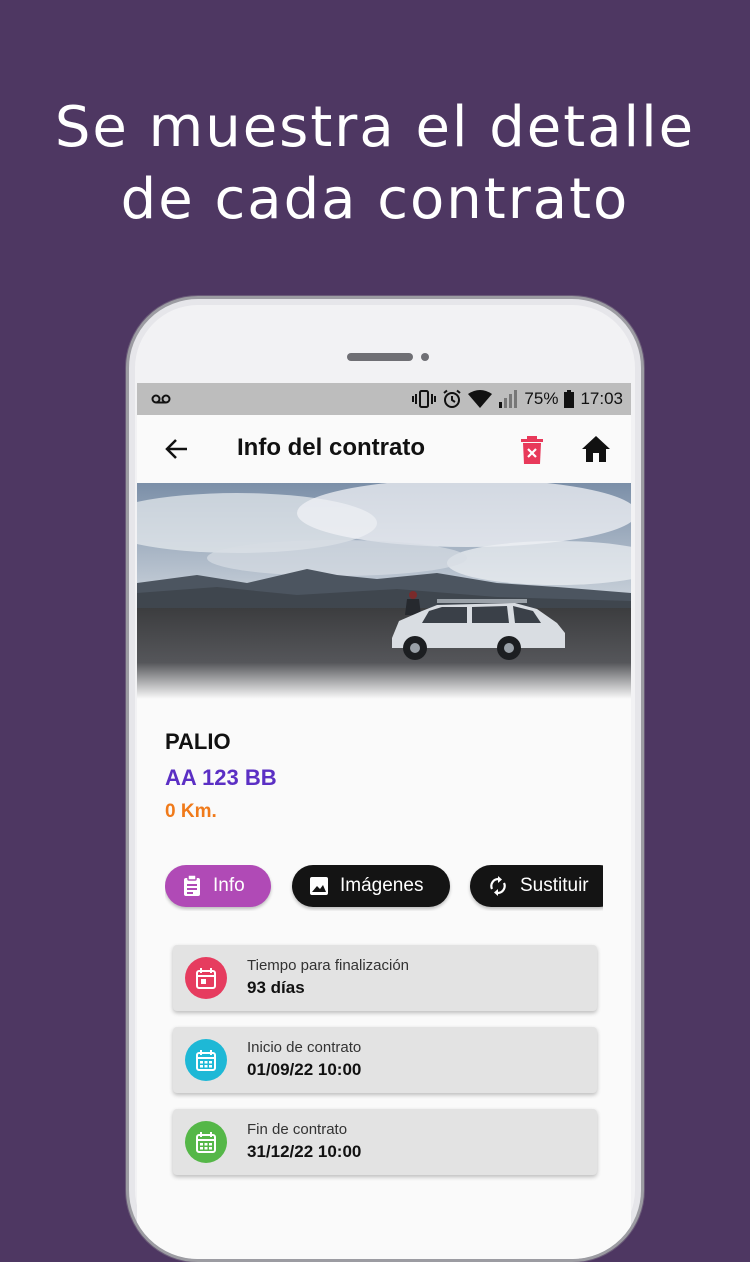 The image size is (750, 1262). What do you see at coordinates (161, 399) in the screenshot?
I see `voicemail-icon` at bounding box center [161, 399].